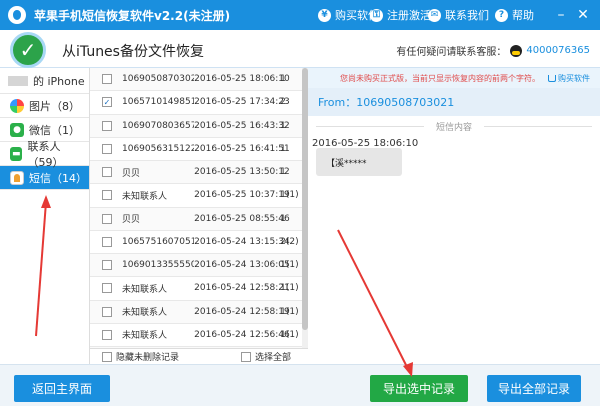 The width and height of the screenshot is (600, 406). What do you see at coordinates (59, 81) in the screenshot?
I see `device-name-label: 的 iPhone` at bounding box center [59, 81].